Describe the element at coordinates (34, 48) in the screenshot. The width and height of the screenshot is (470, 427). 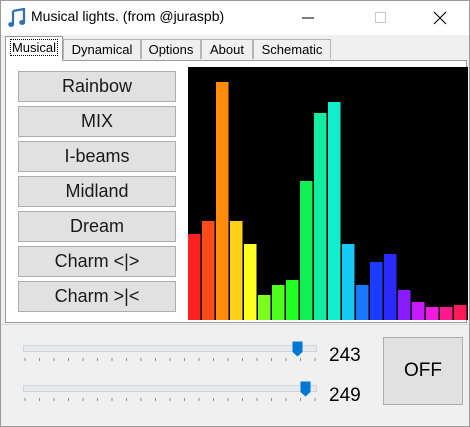
I see `tab-musical: Musical` at that location.